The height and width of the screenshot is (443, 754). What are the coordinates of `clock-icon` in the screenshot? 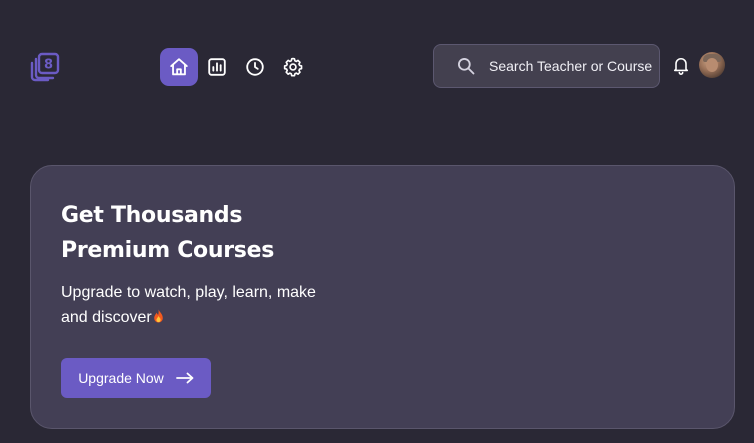 It's located at (255, 67).